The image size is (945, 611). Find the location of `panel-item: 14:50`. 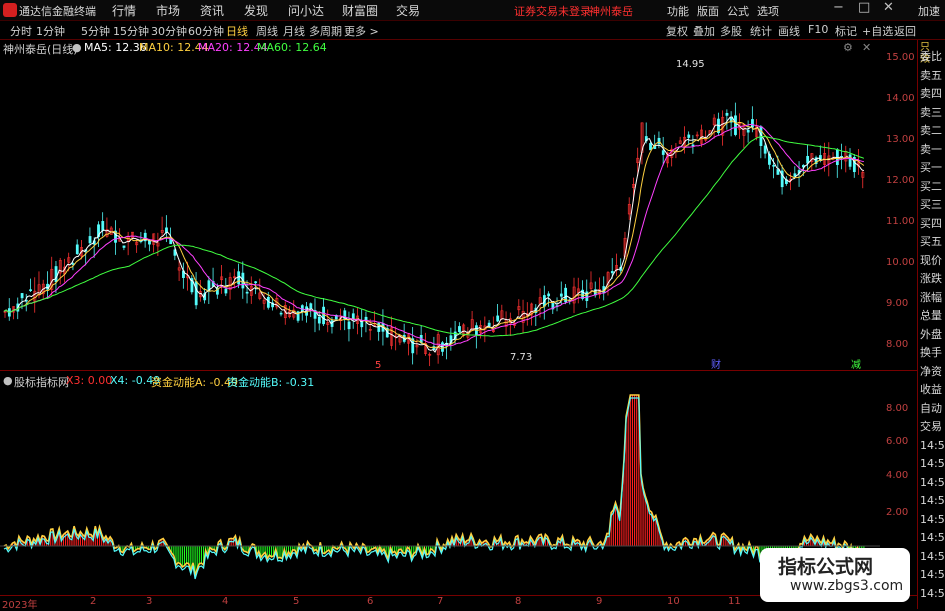

panel-item: 14:50 is located at coordinates (932, 463).